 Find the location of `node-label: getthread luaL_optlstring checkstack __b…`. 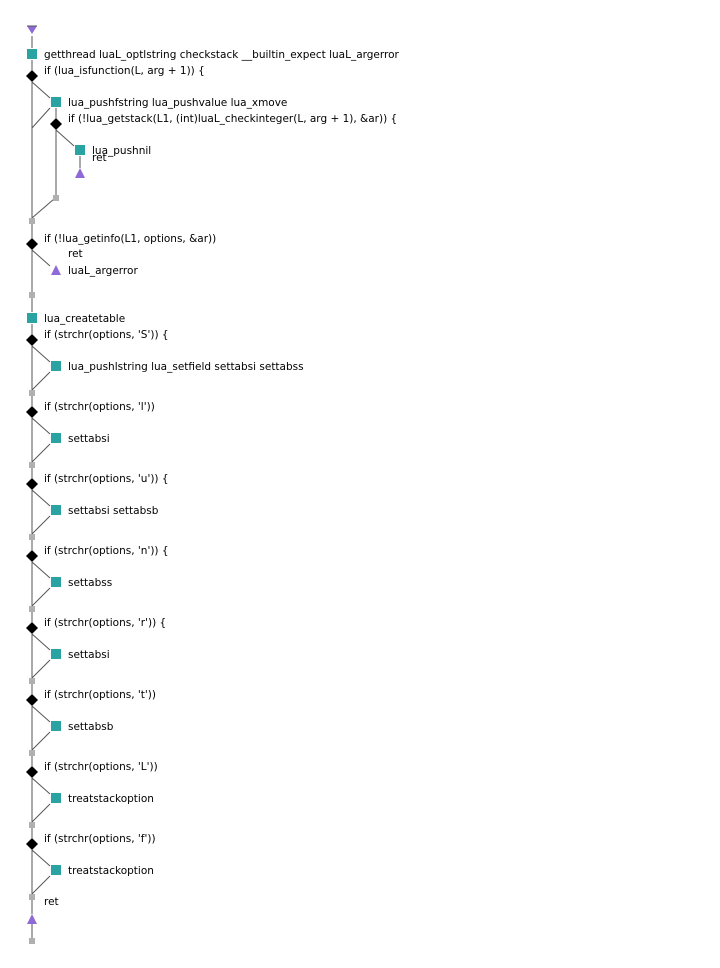

node-label: getthread luaL_optlstring checkstack __b… is located at coordinates (222, 55).